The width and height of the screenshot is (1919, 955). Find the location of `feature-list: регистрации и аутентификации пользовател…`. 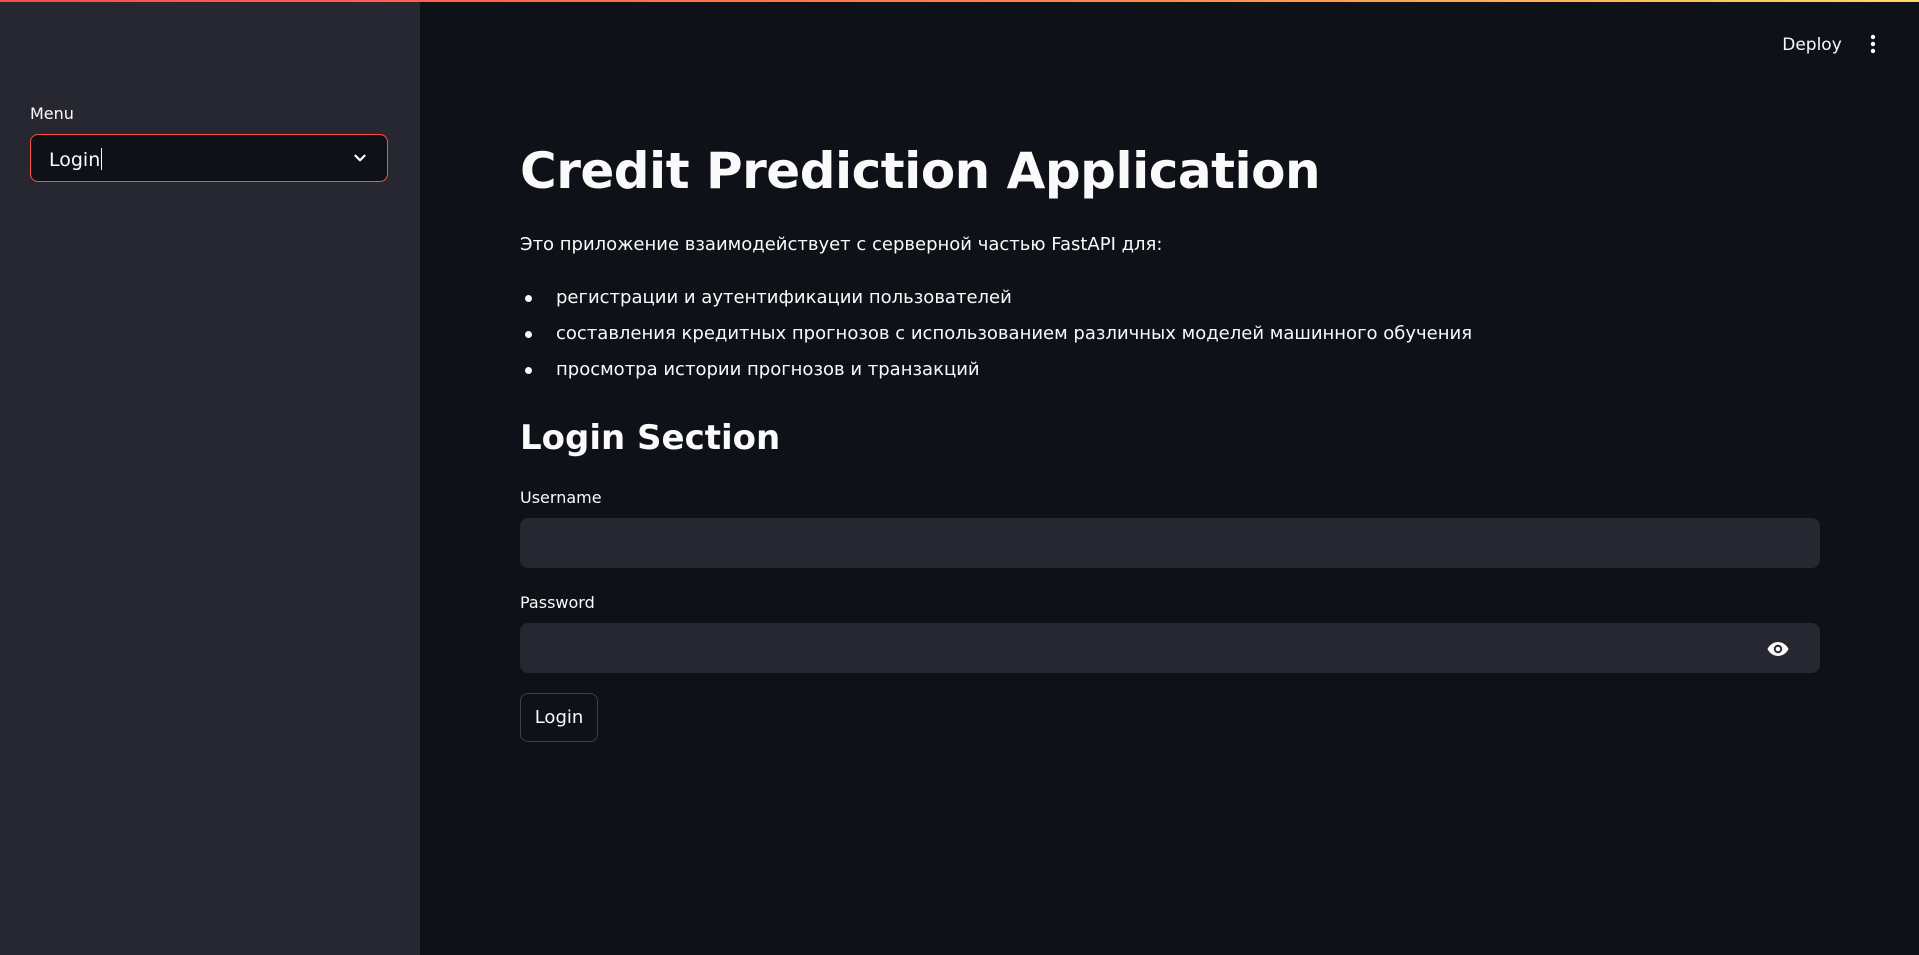

feature-list: регистрации и аутентификации пользовател… is located at coordinates (996, 334).